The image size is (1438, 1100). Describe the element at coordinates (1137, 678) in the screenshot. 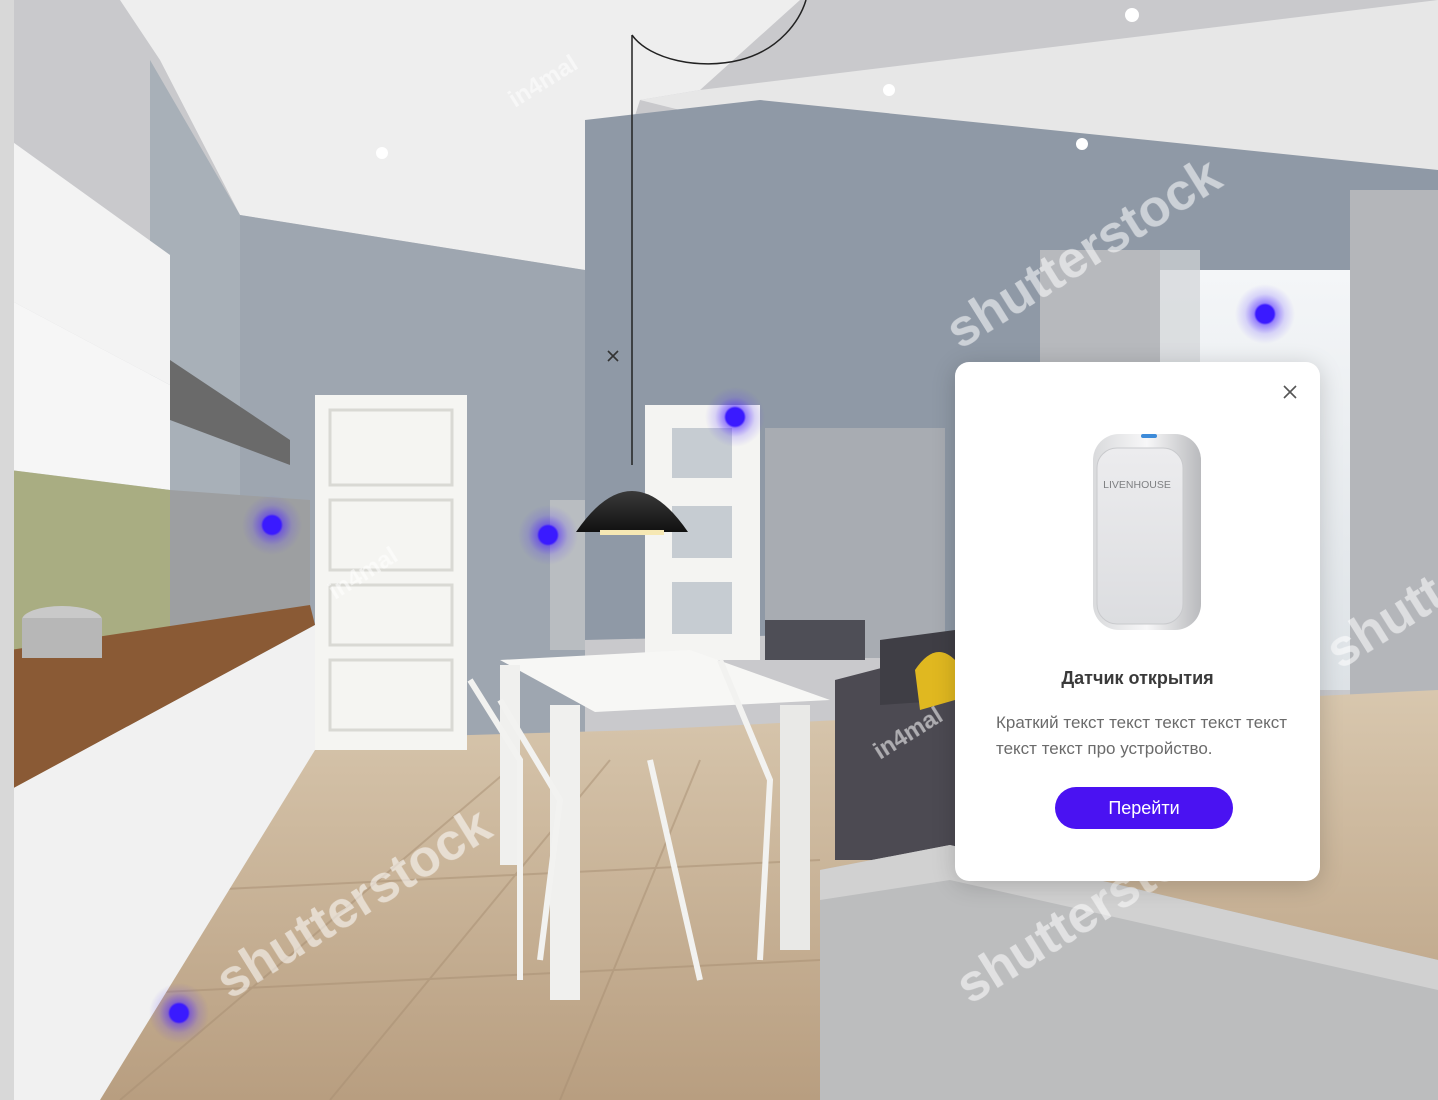

I see `popup-title: Датчик открытия` at that location.